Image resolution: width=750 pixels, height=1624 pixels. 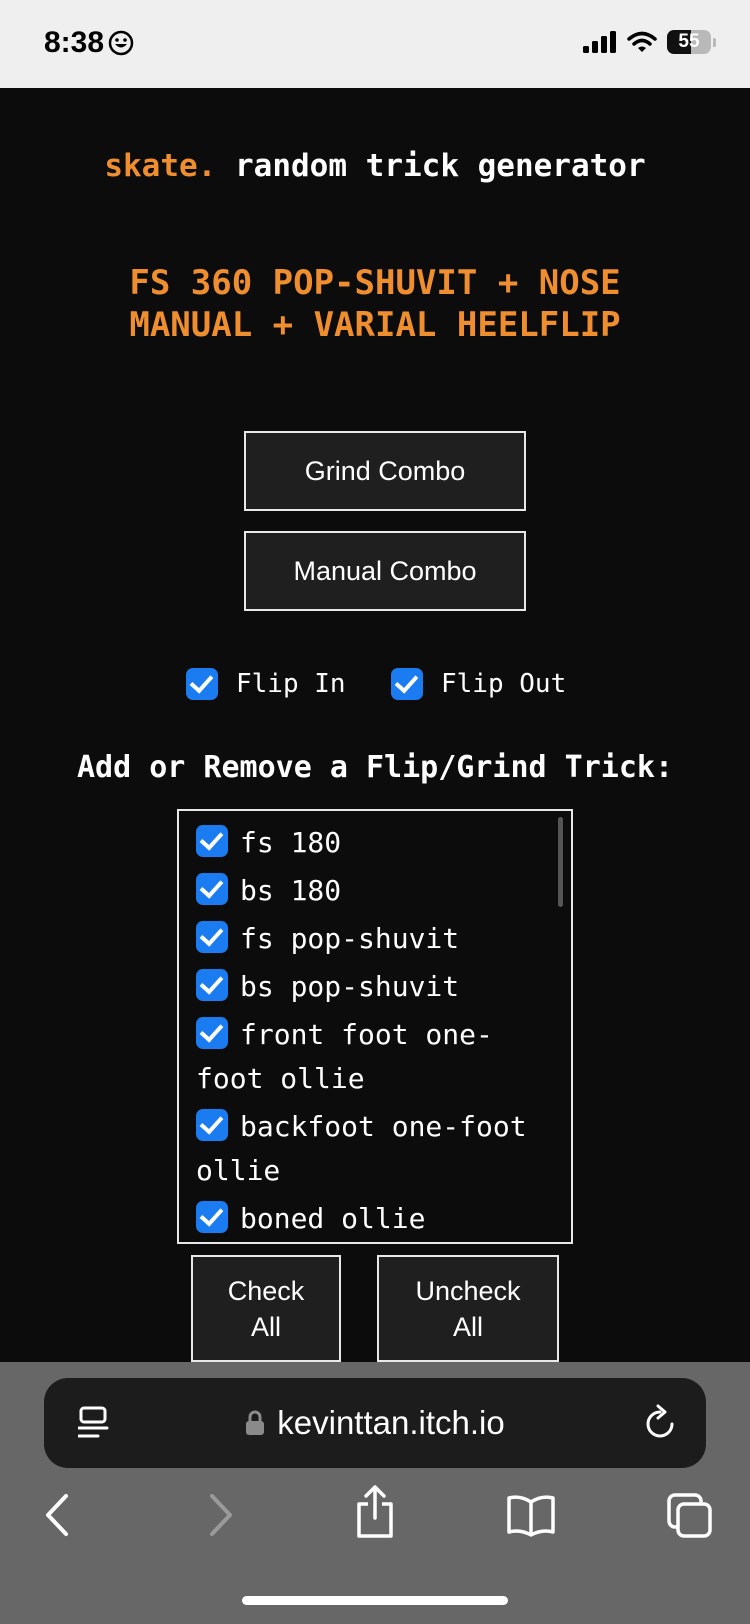 What do you see at coordinates (361, 1148) in the screenshot?
I see `trick-label: backfoot one-foot ollie` at bounding box center [361, 1148].